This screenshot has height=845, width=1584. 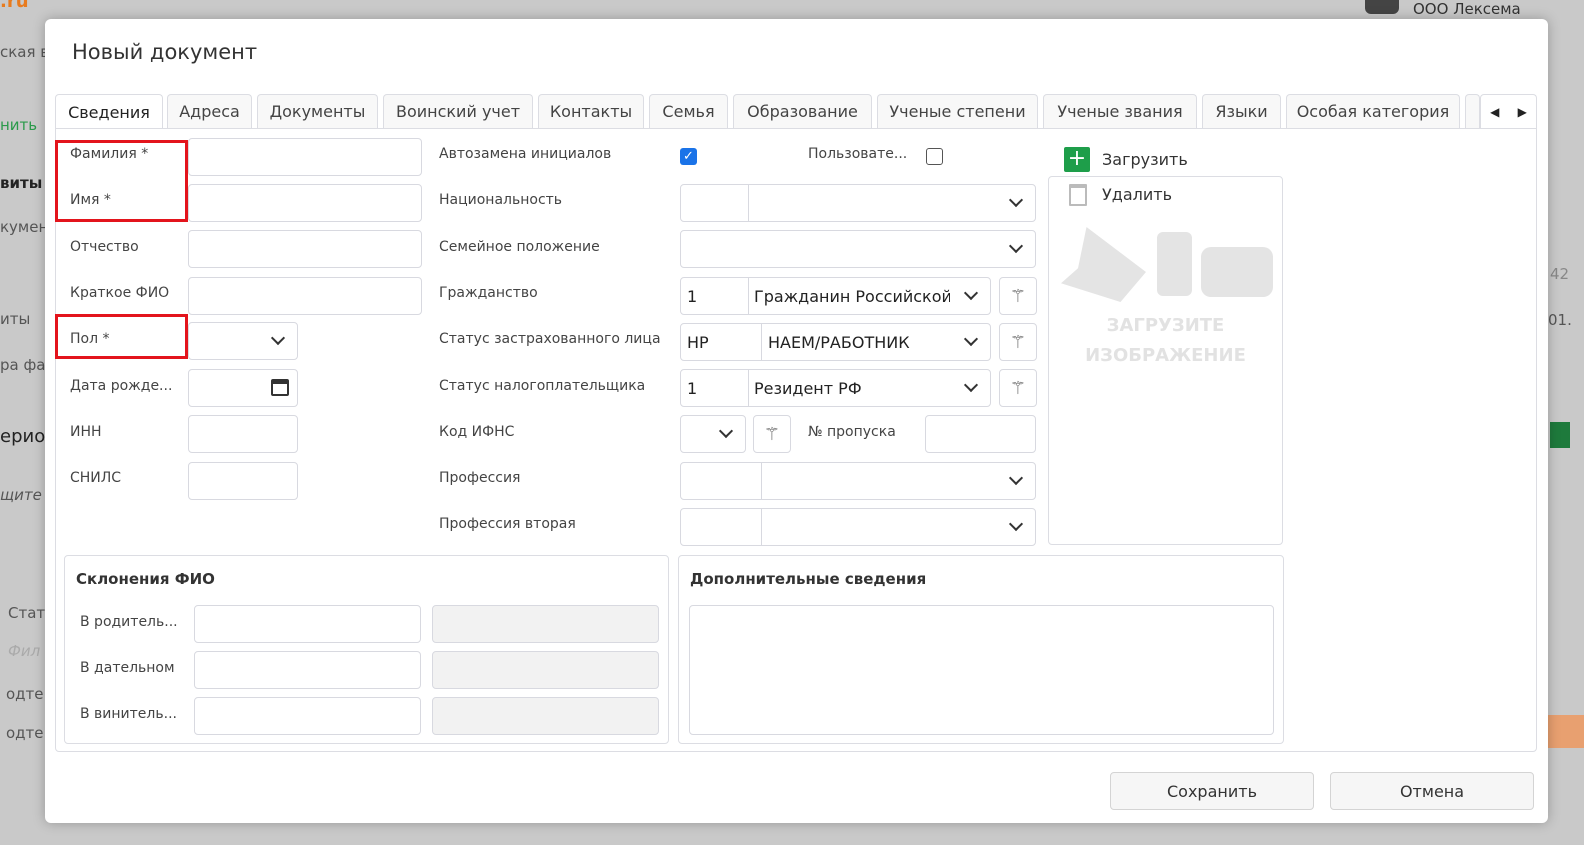 I want to click on tab-languages: Языки, so click(x=1241, y=111).